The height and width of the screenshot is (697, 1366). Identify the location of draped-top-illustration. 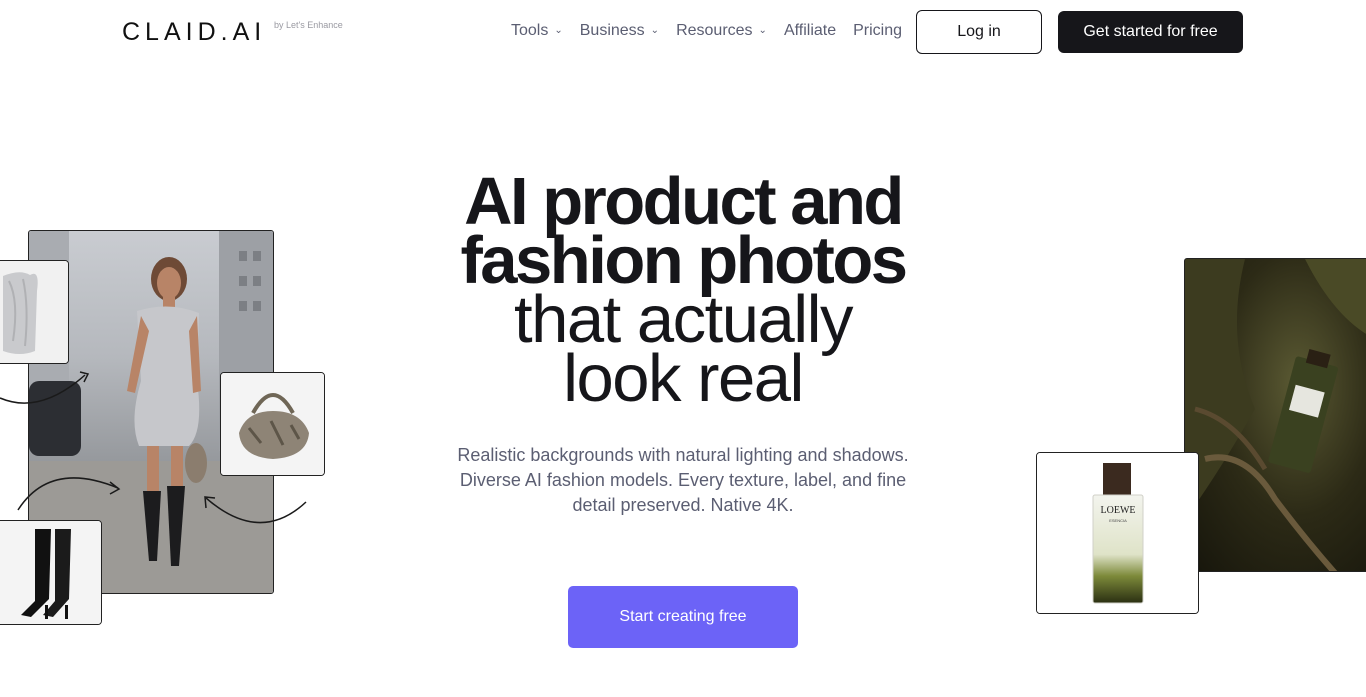
(34, 312).